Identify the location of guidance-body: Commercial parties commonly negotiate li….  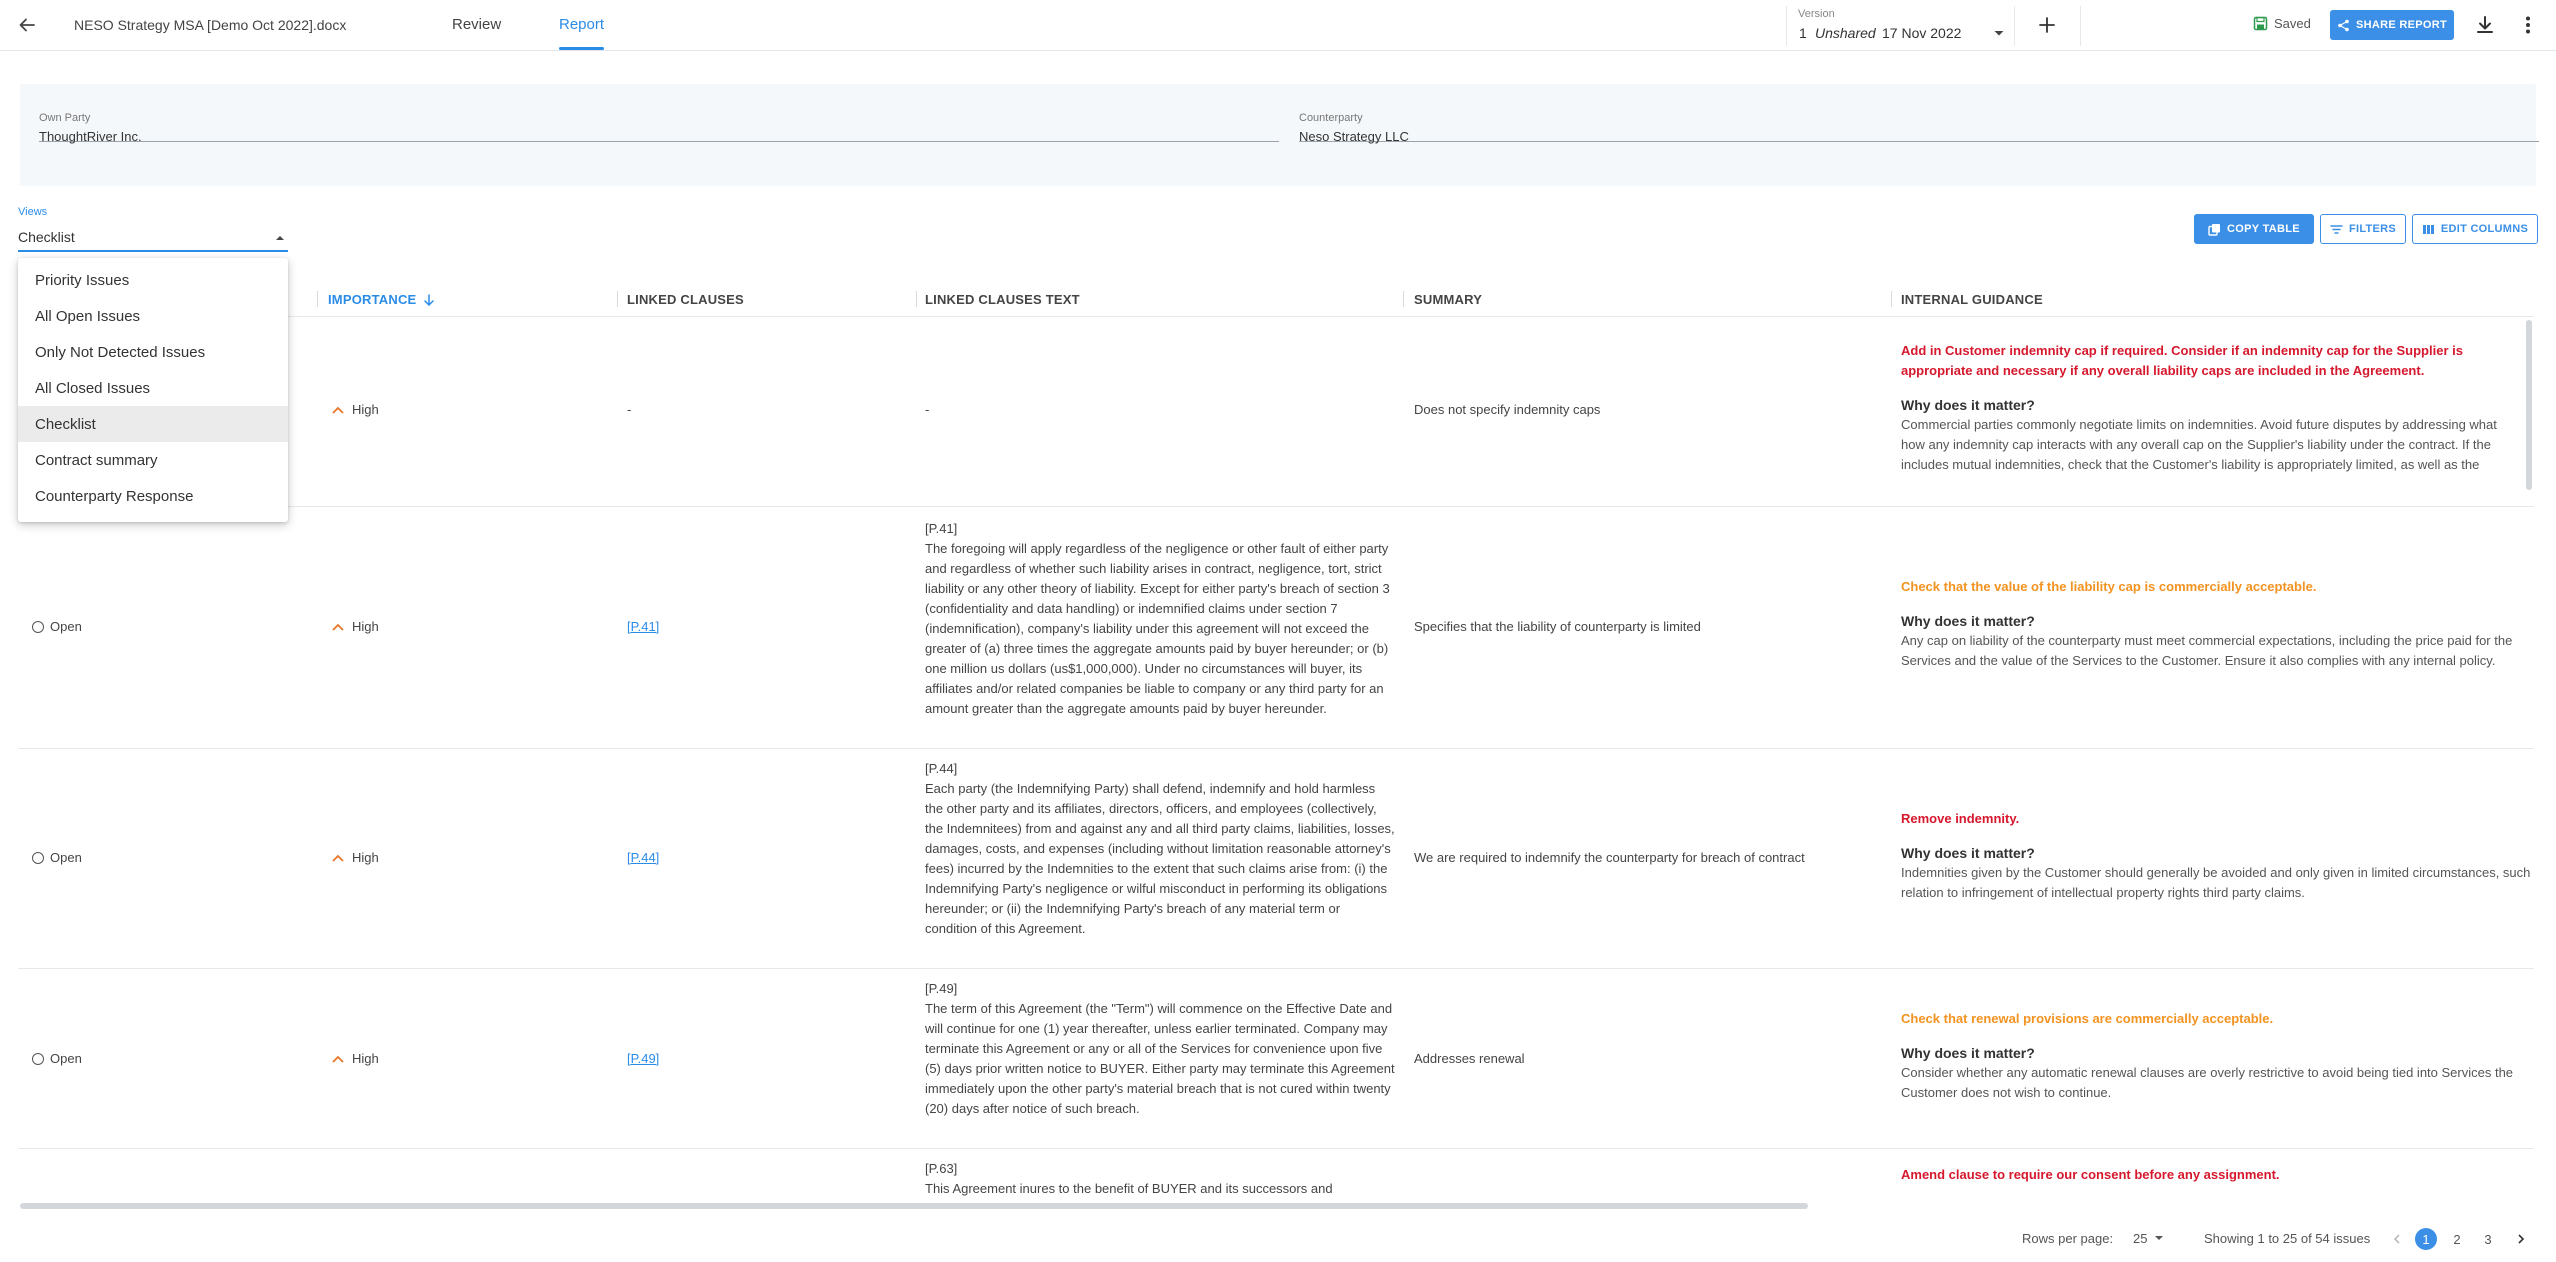
(2199, 424).